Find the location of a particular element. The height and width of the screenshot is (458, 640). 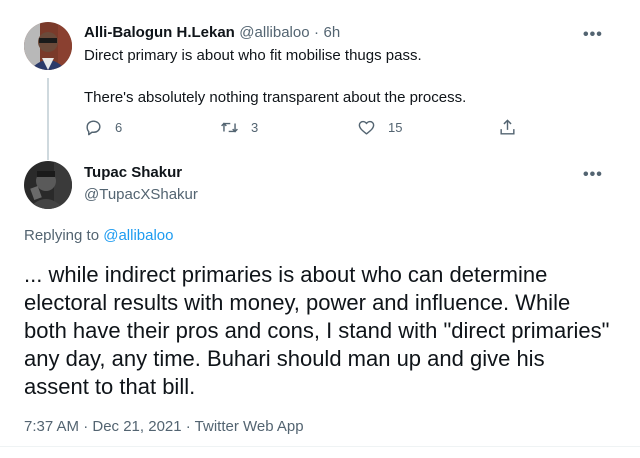

share-action is located at coordinates (513, 127).